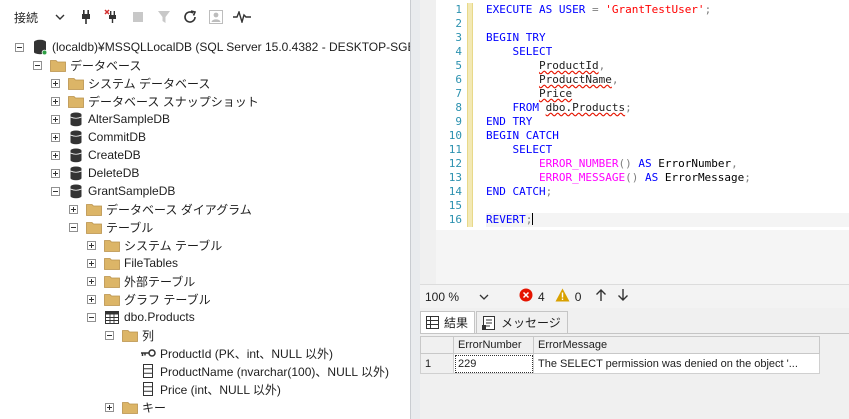 This screenshot has height=419, width=849. I want to click on tree-node: AlterSampleDB, so click(110, 119).